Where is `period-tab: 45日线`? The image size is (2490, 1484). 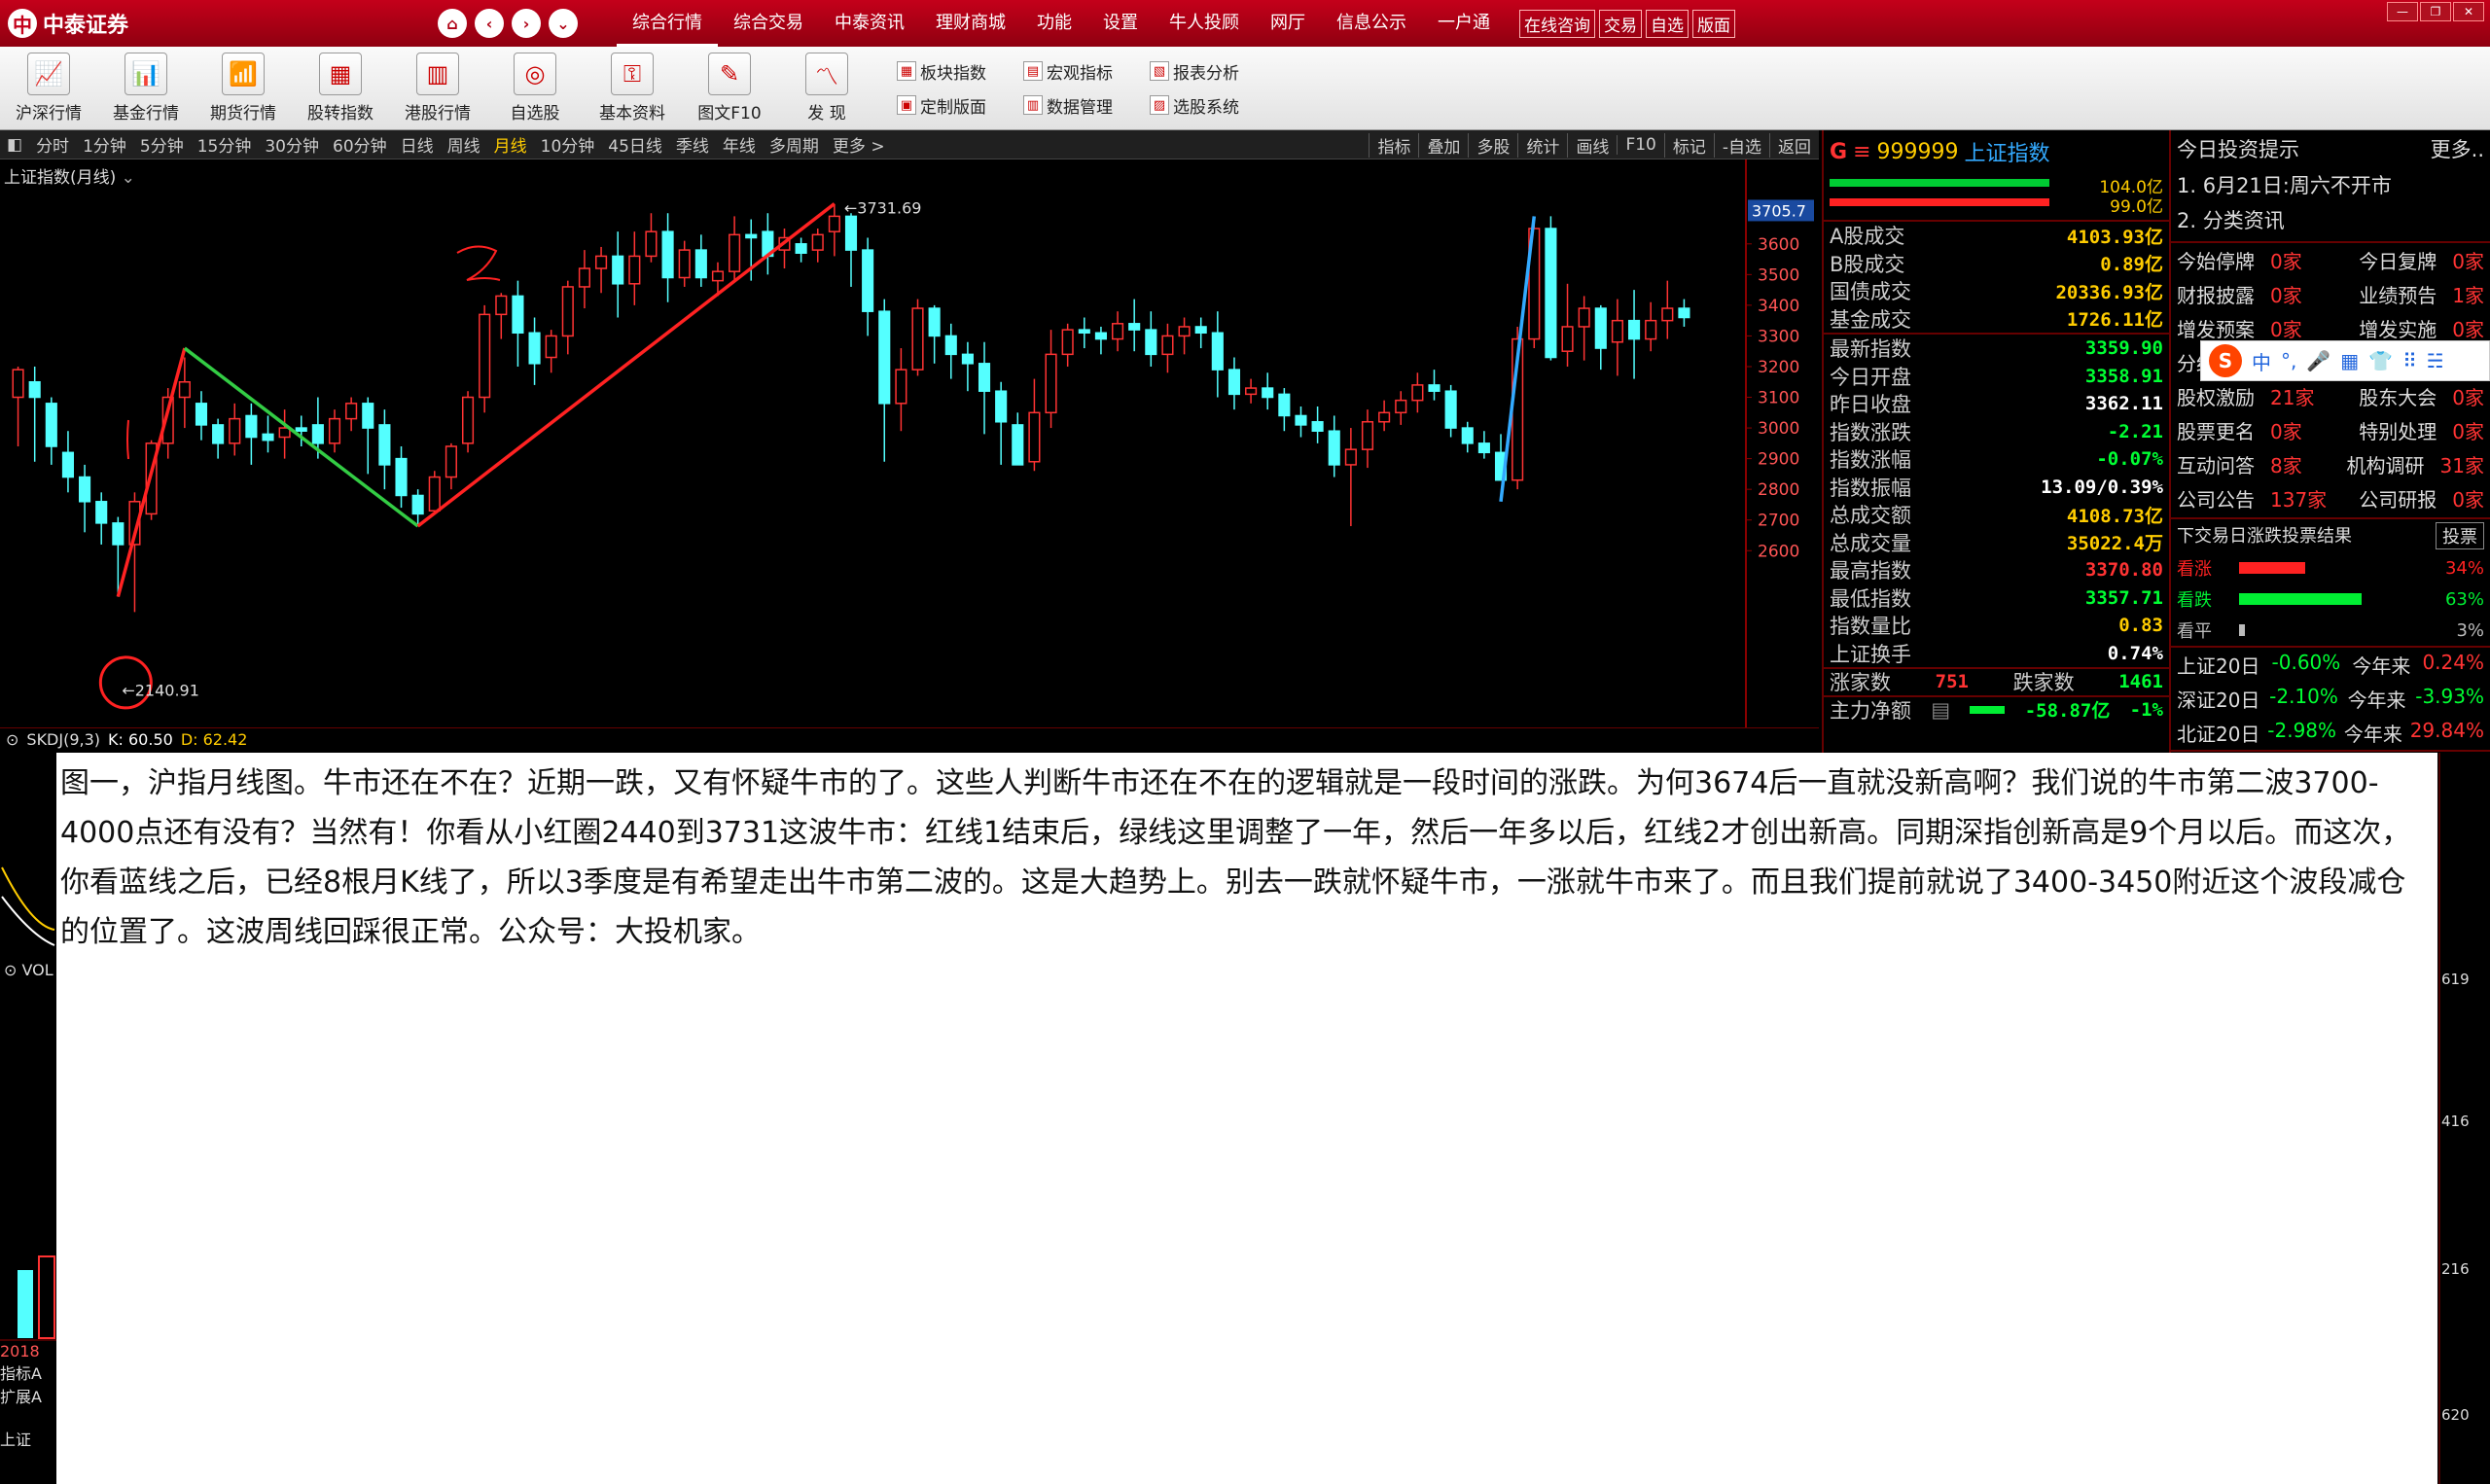
period-tab: 45日线 is located at coordinates (635, 144).